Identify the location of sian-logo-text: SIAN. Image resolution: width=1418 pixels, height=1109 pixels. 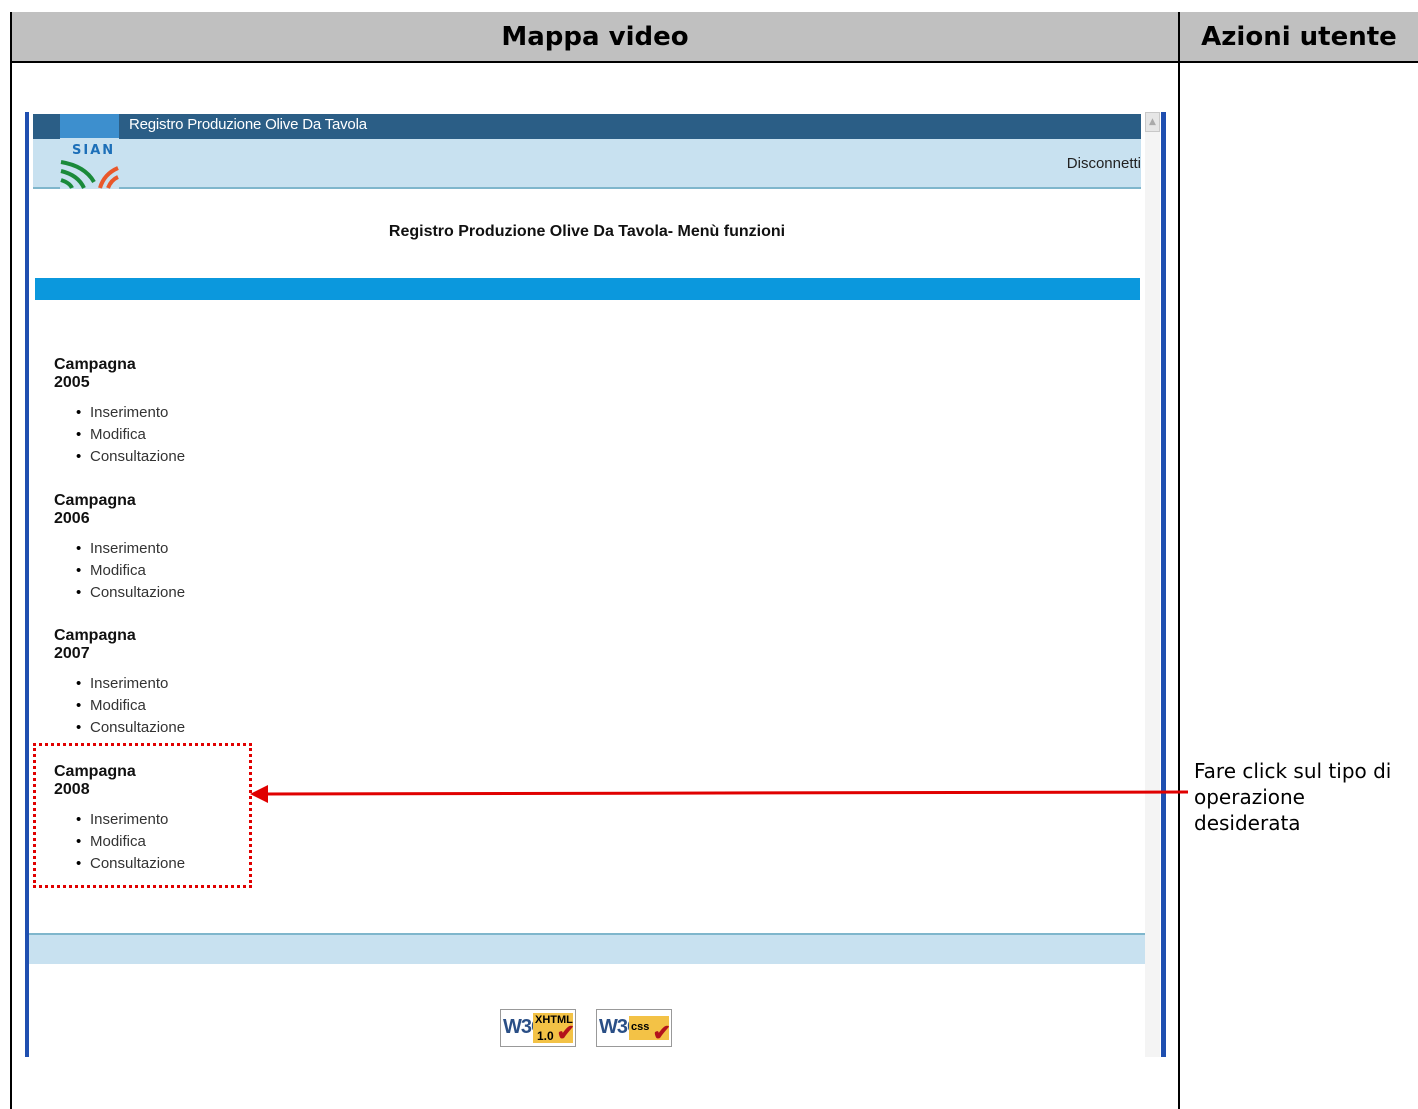
(94, 150).